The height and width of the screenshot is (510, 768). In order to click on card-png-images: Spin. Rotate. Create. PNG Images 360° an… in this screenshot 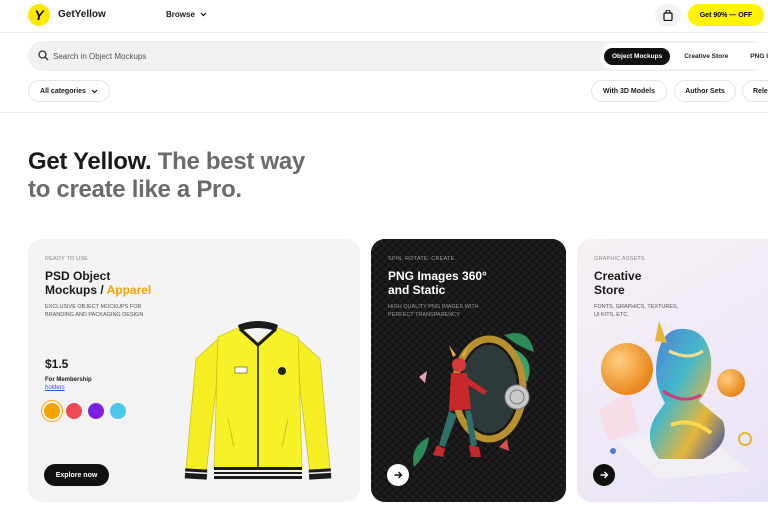, I will do `click(468, 370)`.